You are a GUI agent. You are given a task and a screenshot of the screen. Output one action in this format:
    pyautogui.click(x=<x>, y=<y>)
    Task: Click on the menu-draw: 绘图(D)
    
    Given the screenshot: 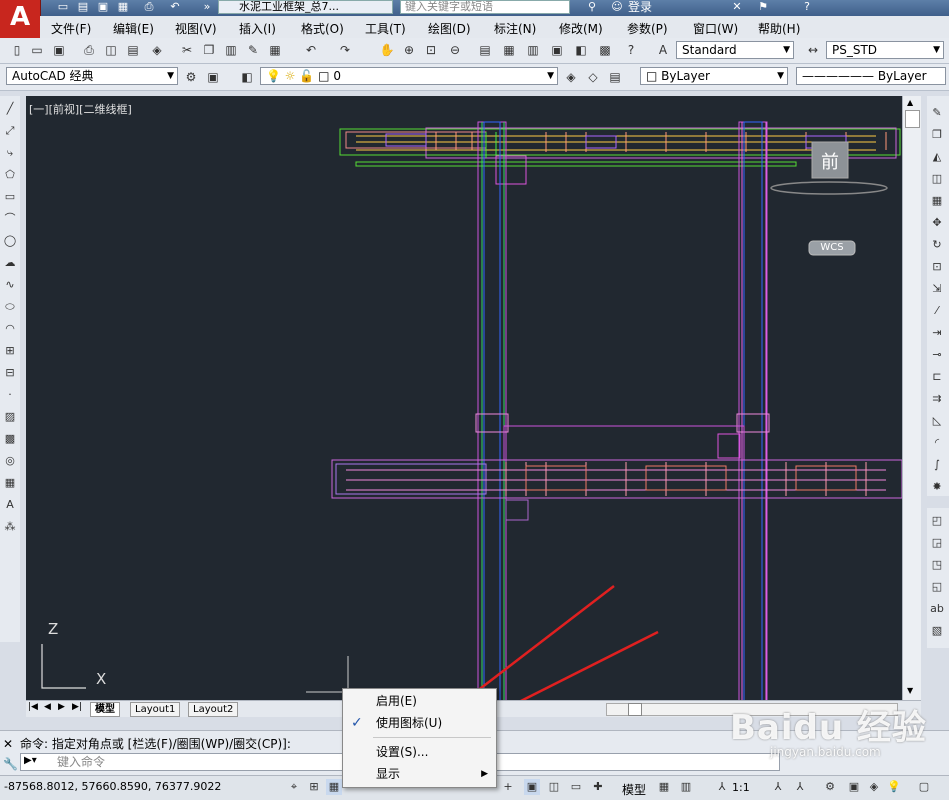 What is the action you would take?
    pyautogui.click(x=449, y=28)
    